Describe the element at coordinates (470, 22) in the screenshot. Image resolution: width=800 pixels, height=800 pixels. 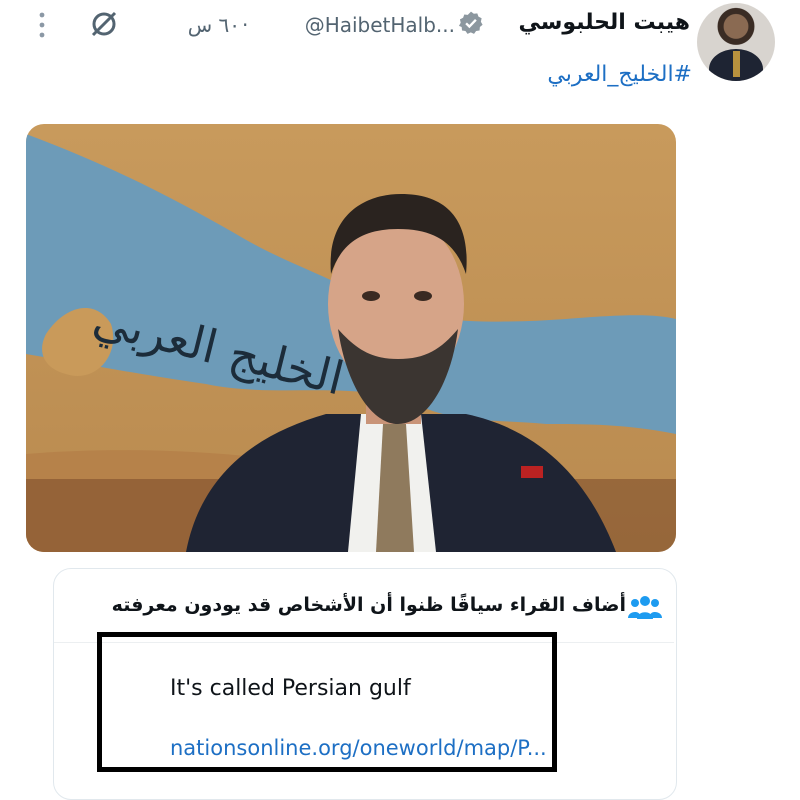
I see `verified-badge-icon` at that location.